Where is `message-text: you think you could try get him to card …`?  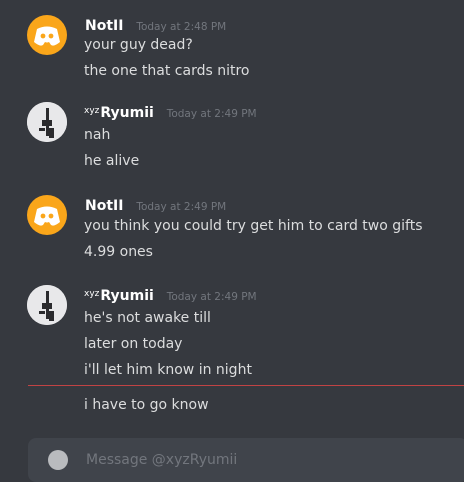 message-text: you think you could try get him to card … is located at coordinates (253, 226).